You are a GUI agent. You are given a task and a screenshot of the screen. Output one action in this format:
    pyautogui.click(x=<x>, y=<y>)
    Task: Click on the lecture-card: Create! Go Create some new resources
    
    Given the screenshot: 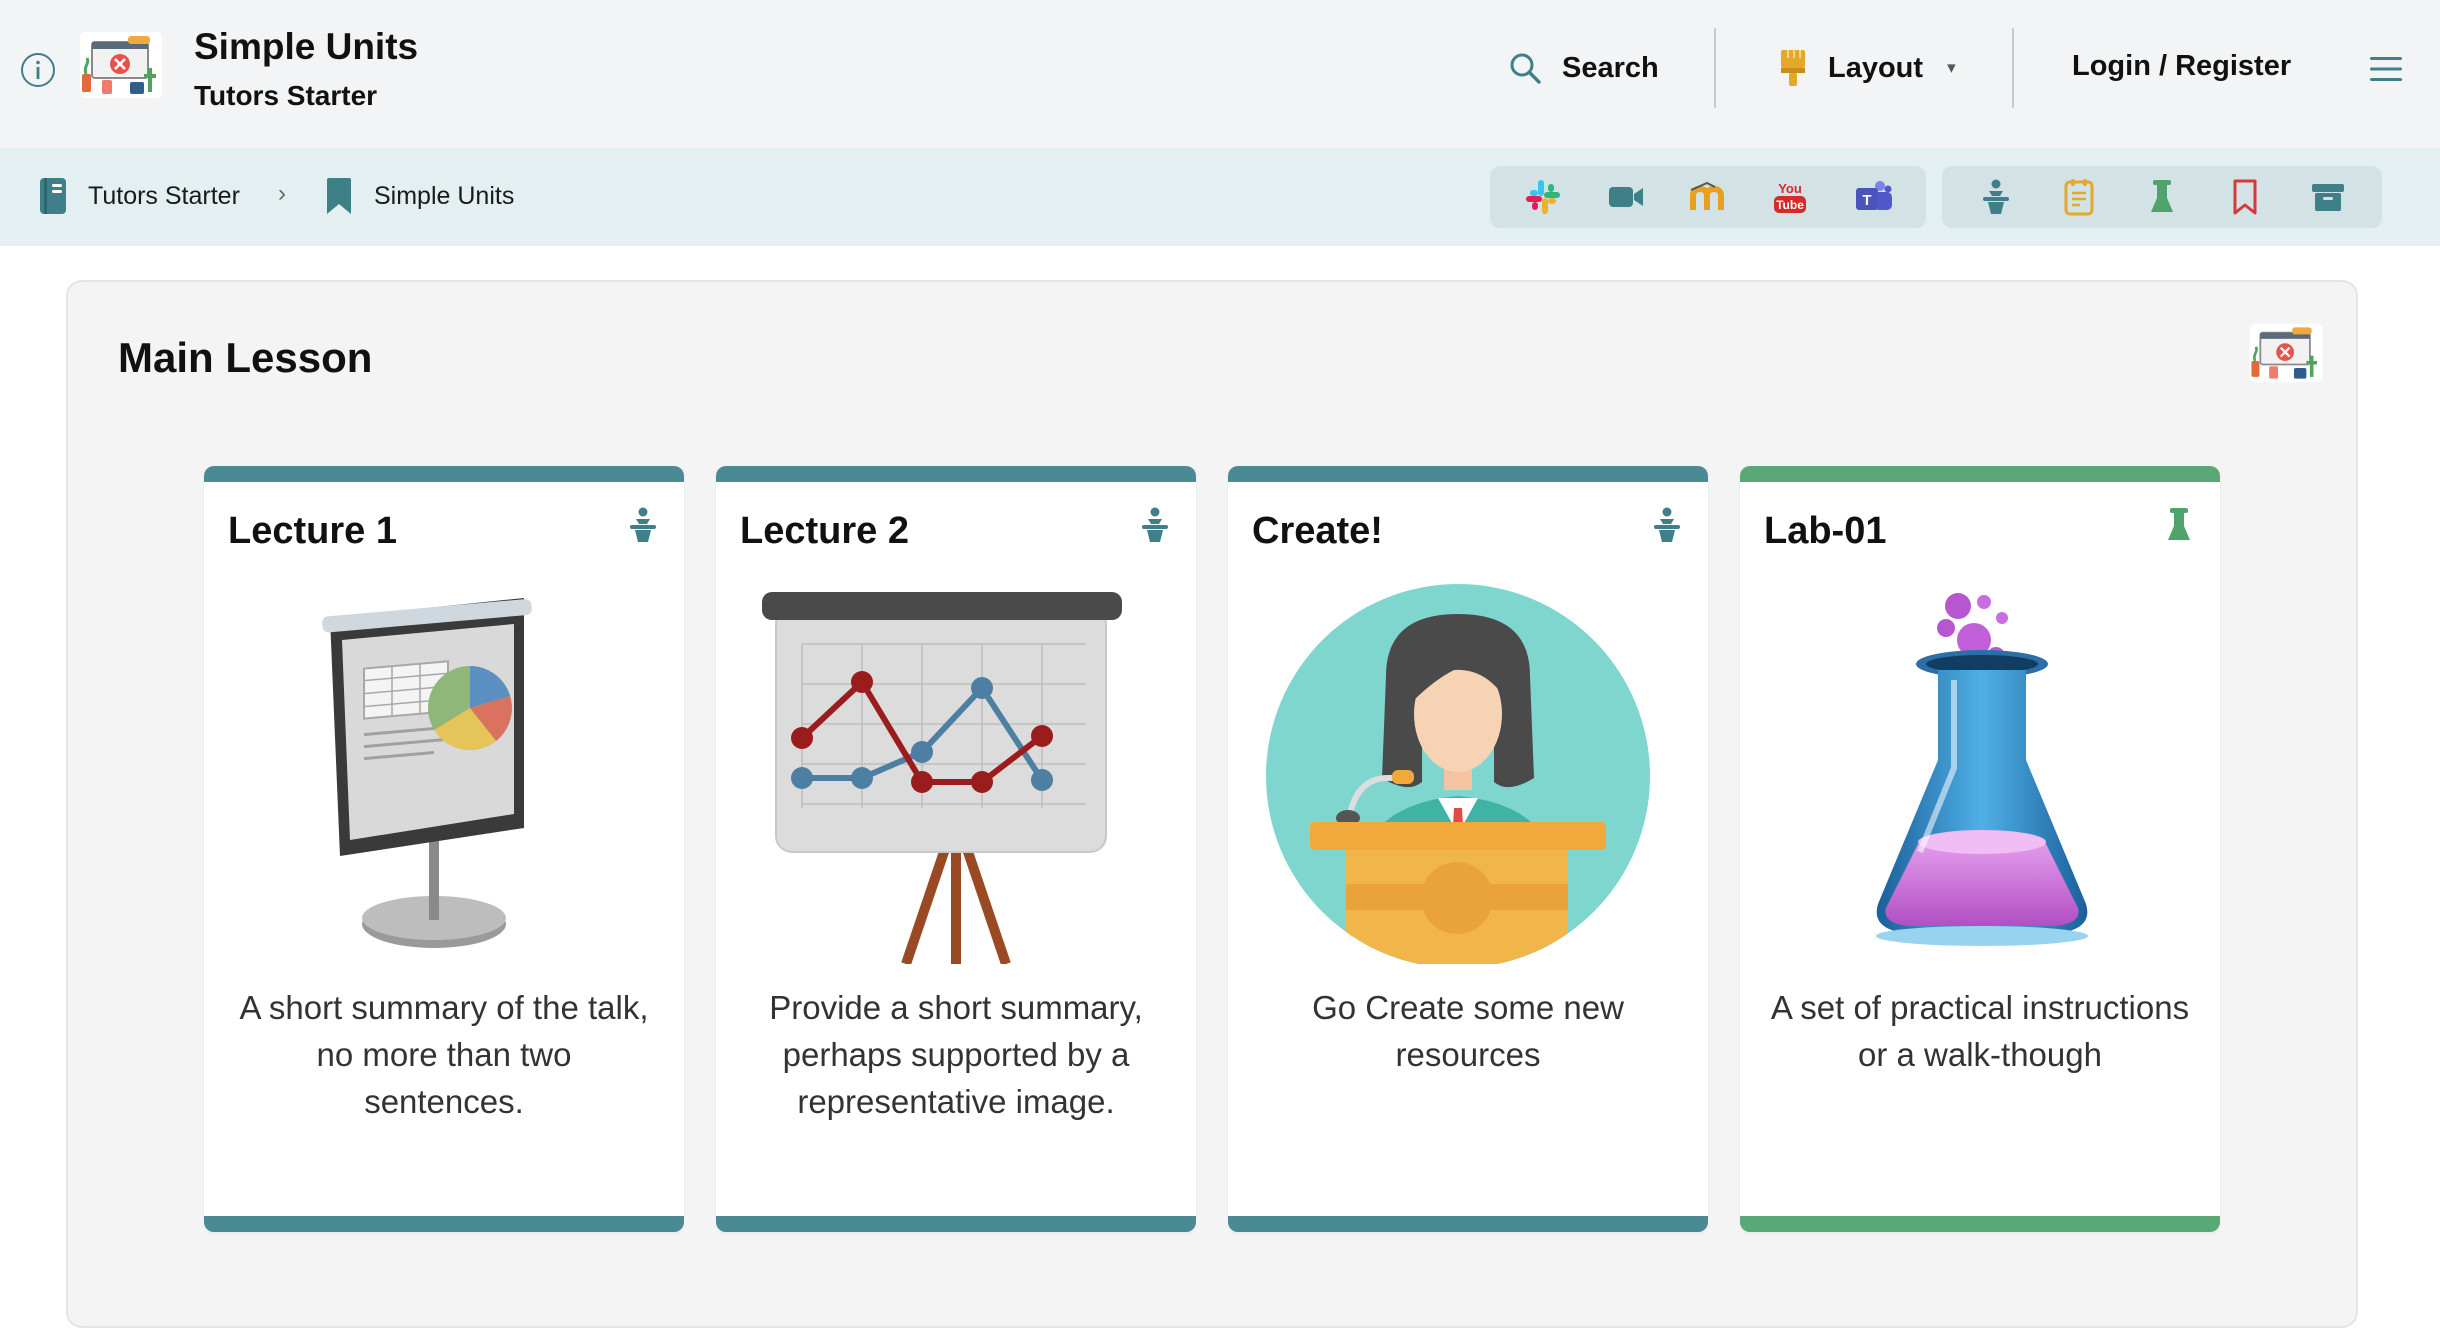 What is the action you would take?
    pyautogui.click(x=1468, y=849)
    